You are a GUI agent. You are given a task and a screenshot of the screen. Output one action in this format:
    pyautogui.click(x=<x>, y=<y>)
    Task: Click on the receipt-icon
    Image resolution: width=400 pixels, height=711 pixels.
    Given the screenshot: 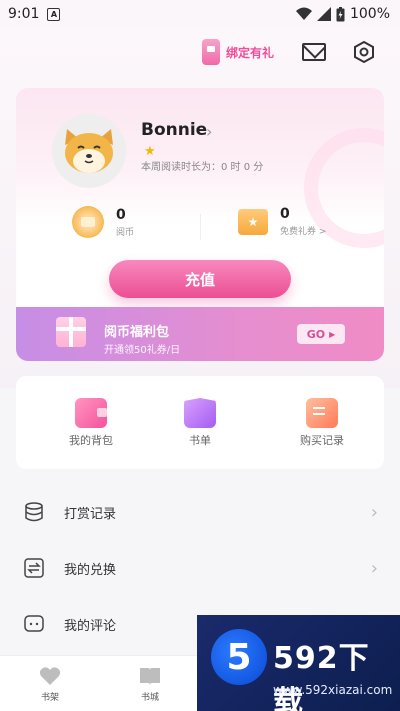 What is the action you would take?
    pyautogui.click(x=322, y=413)
    